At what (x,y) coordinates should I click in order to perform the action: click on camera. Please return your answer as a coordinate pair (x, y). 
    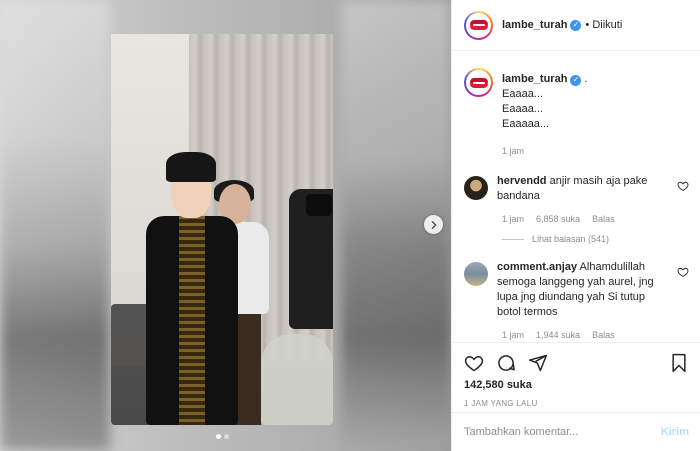
    Looking at the image, I should click on (319, 205).